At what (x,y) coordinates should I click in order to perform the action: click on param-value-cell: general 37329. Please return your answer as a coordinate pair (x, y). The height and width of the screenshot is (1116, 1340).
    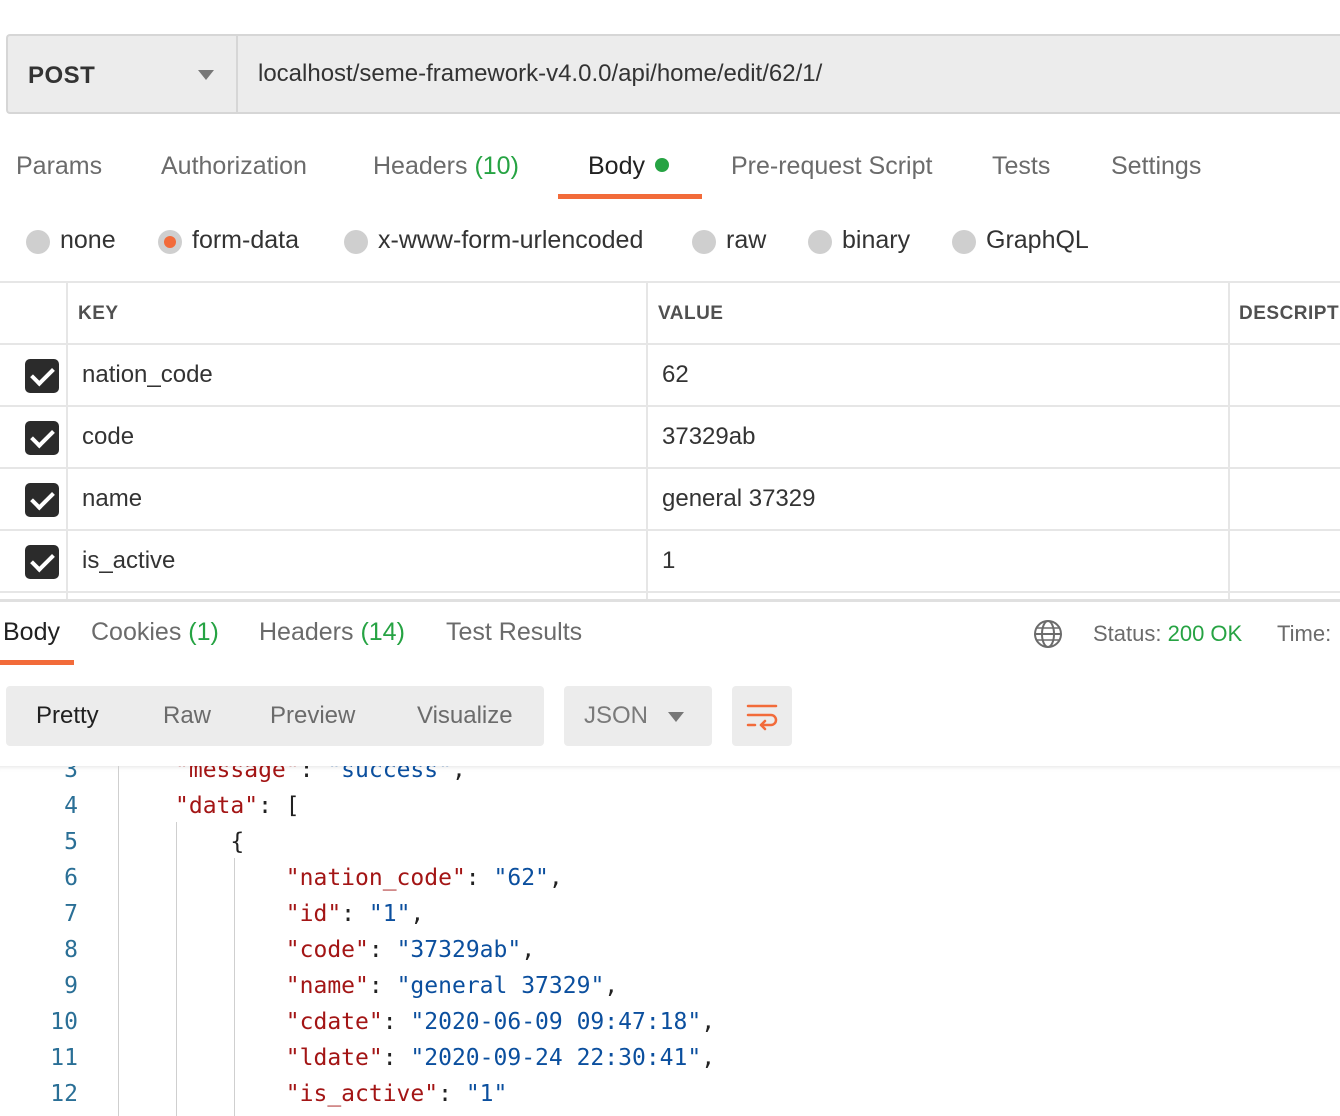
    Looking at the image, I should click on (738, 499).